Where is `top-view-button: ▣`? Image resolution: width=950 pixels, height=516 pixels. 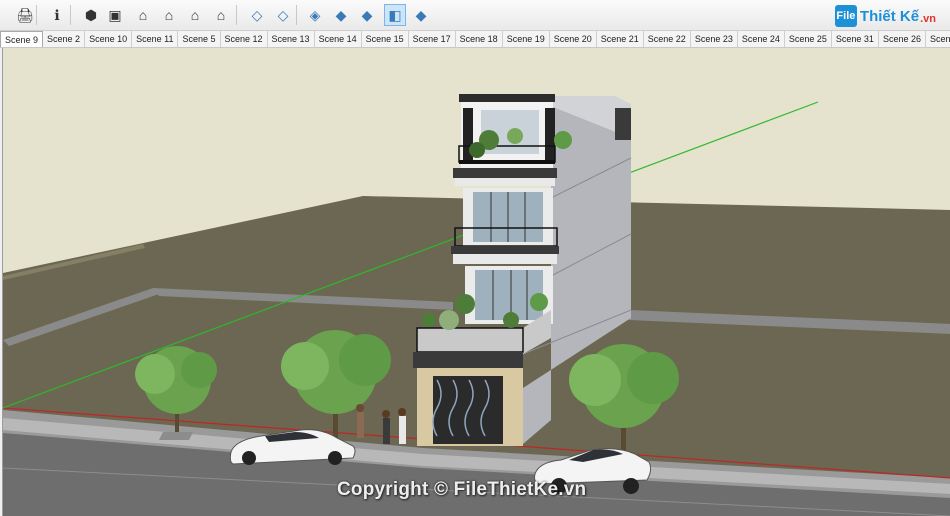 top-view-button: ▣ is located at coordinates (115, 15).